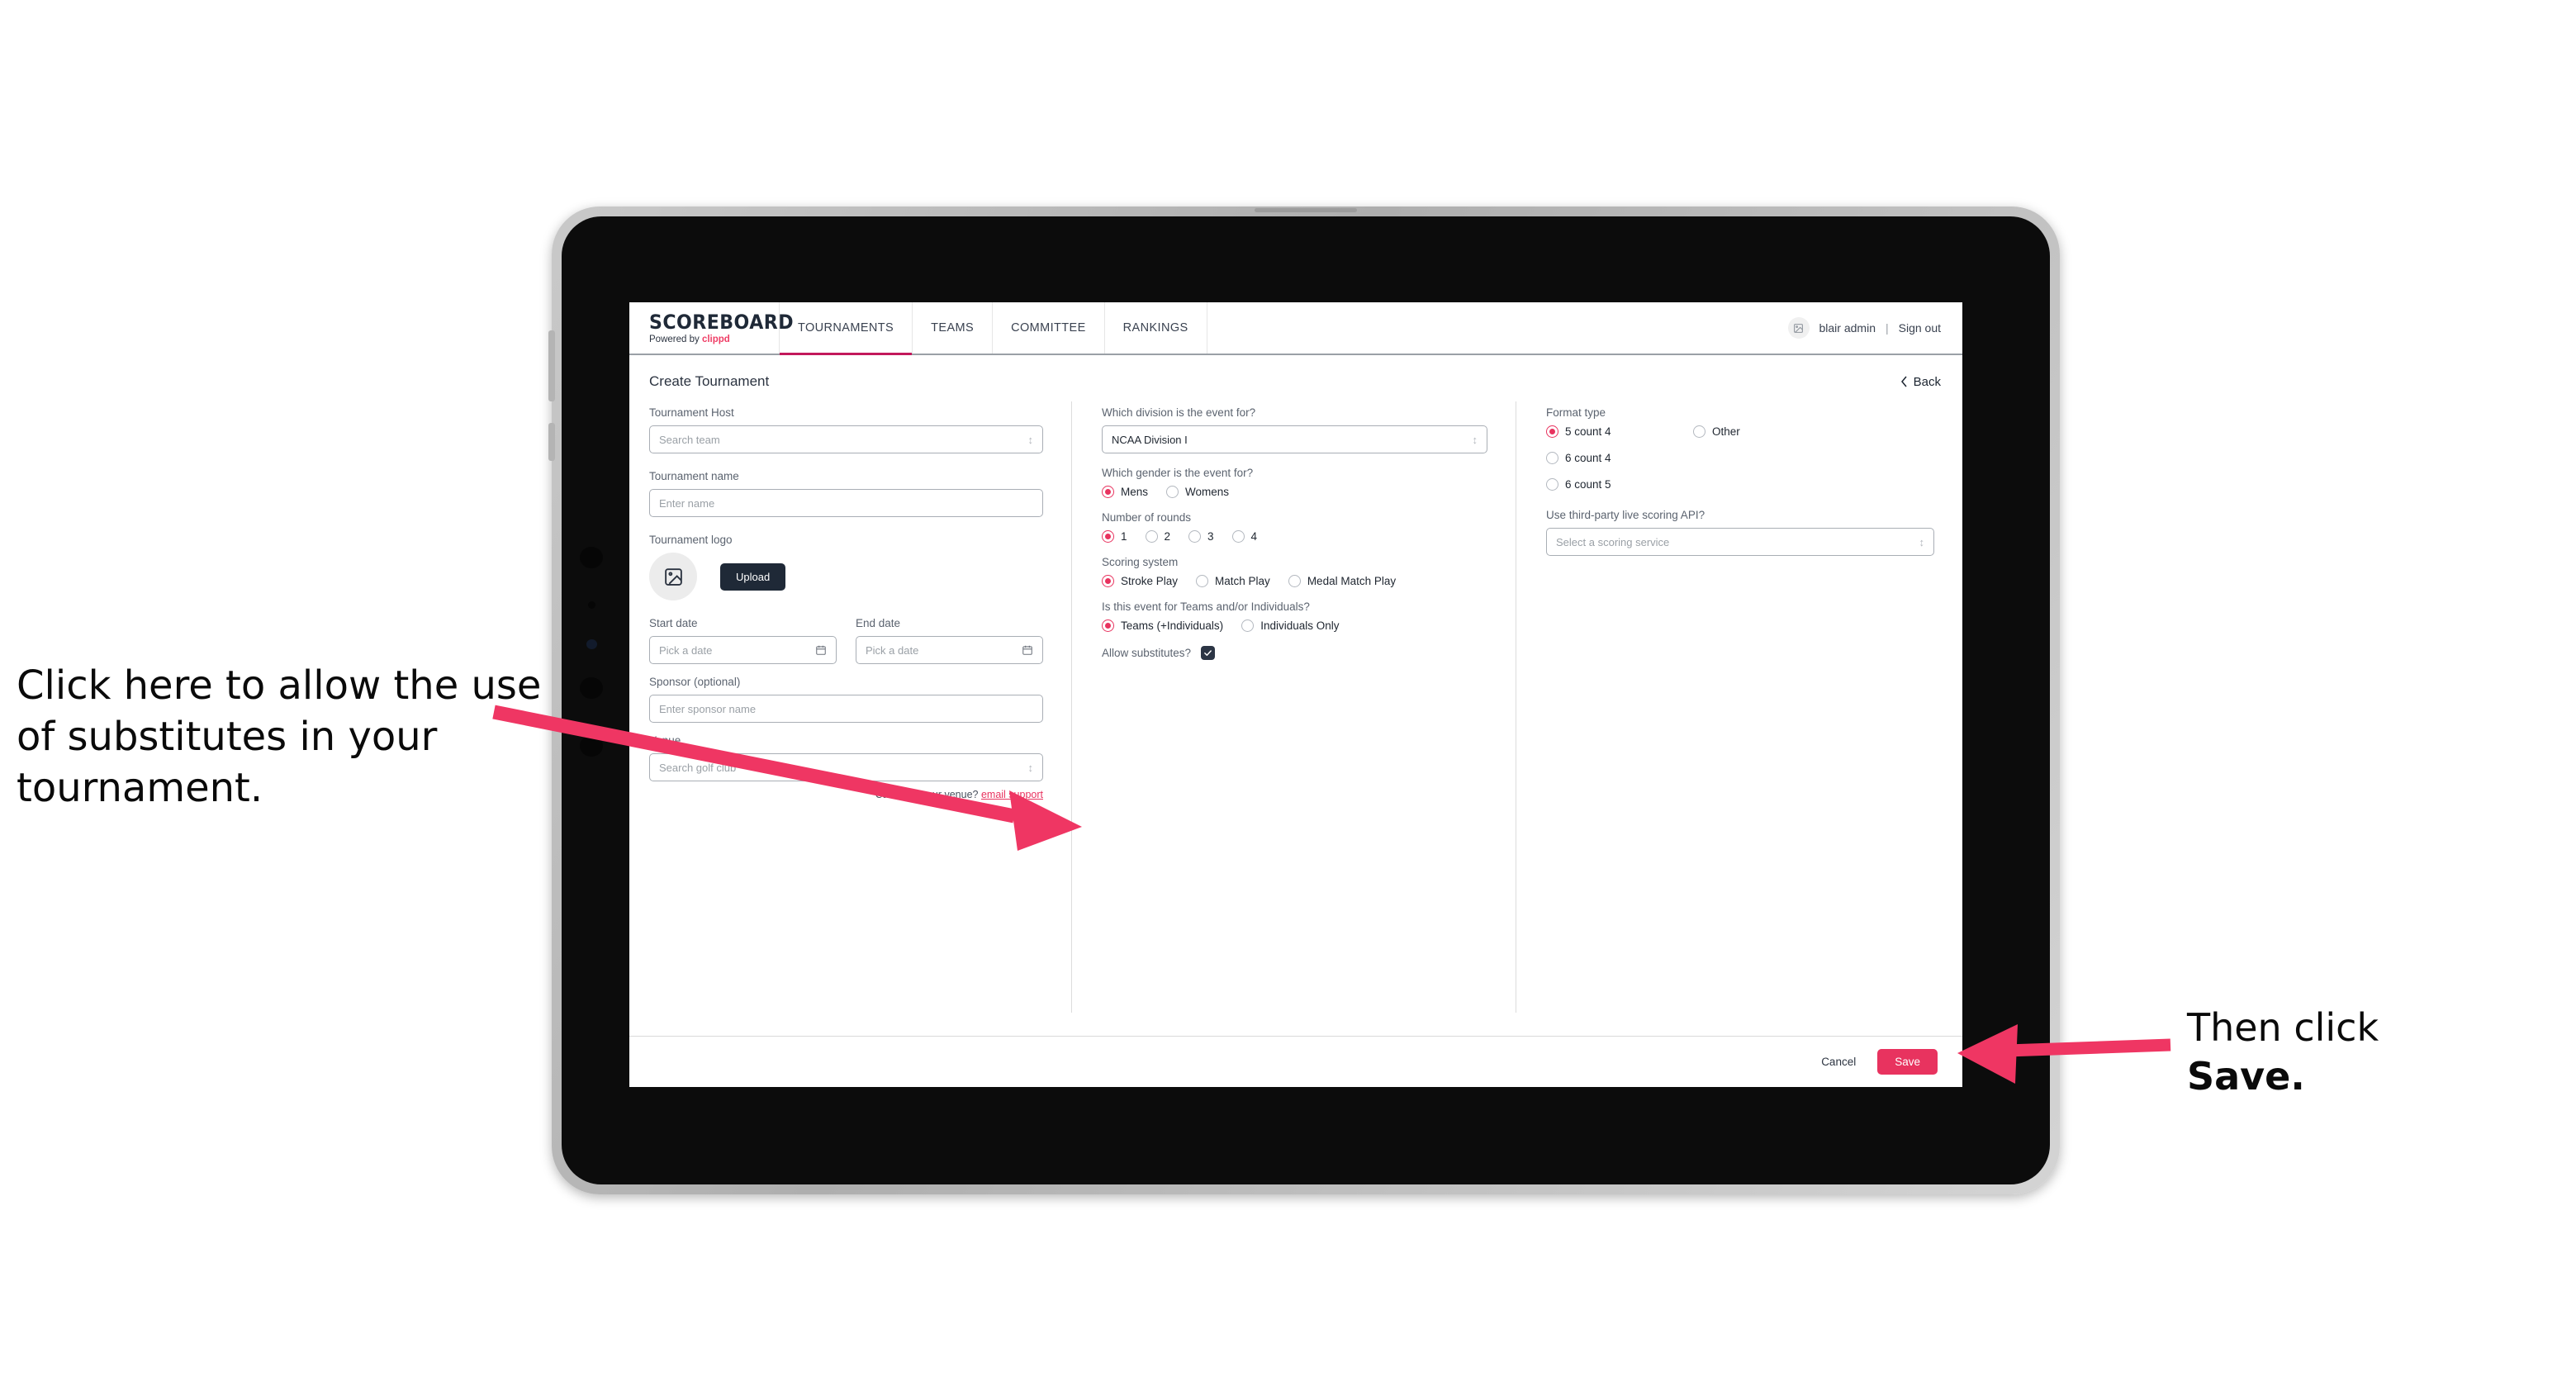 The image size is (2576, 1386). I want to click on sponsor-input: Enter sponsor name, so click(846, 709).